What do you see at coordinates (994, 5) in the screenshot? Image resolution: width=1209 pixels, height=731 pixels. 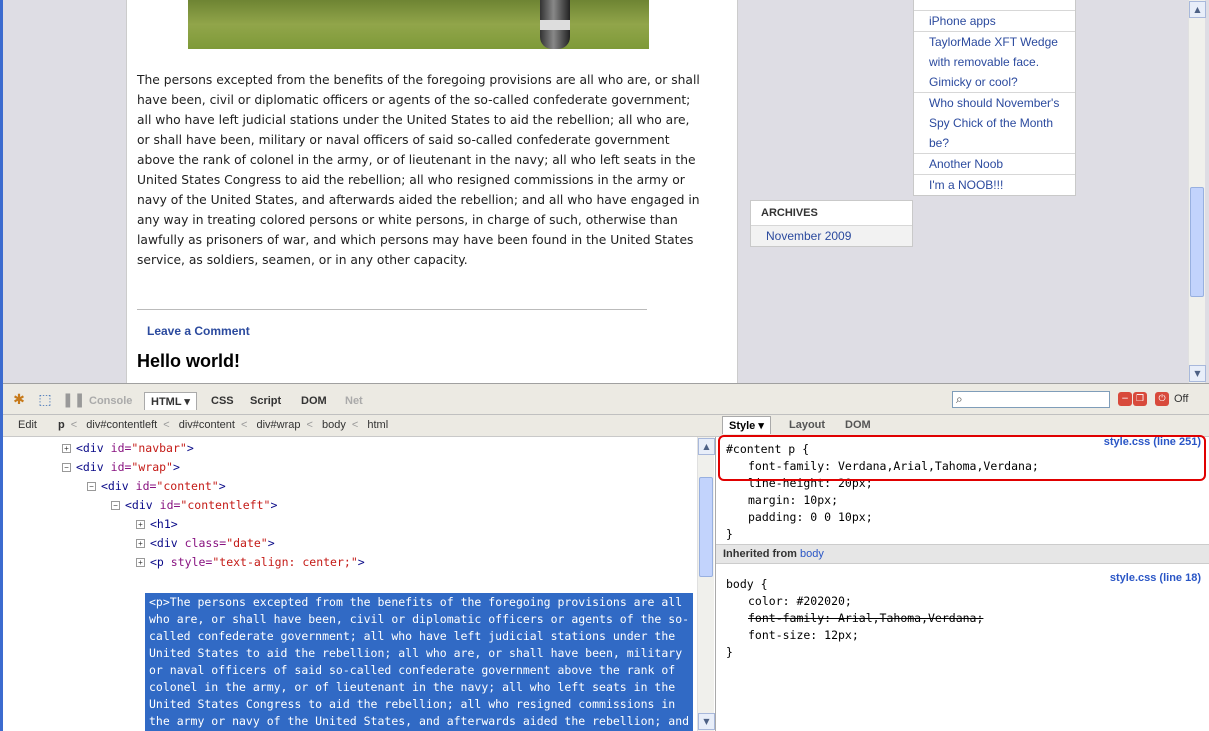 I see `recent-item-partial` at bounding box center [994, 5].